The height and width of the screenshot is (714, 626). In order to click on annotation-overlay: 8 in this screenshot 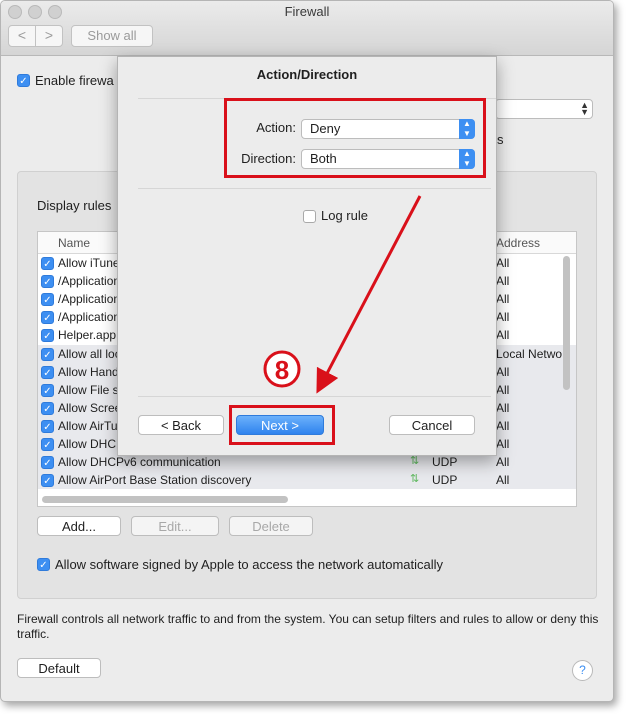, I will do `click(342, 294)`.